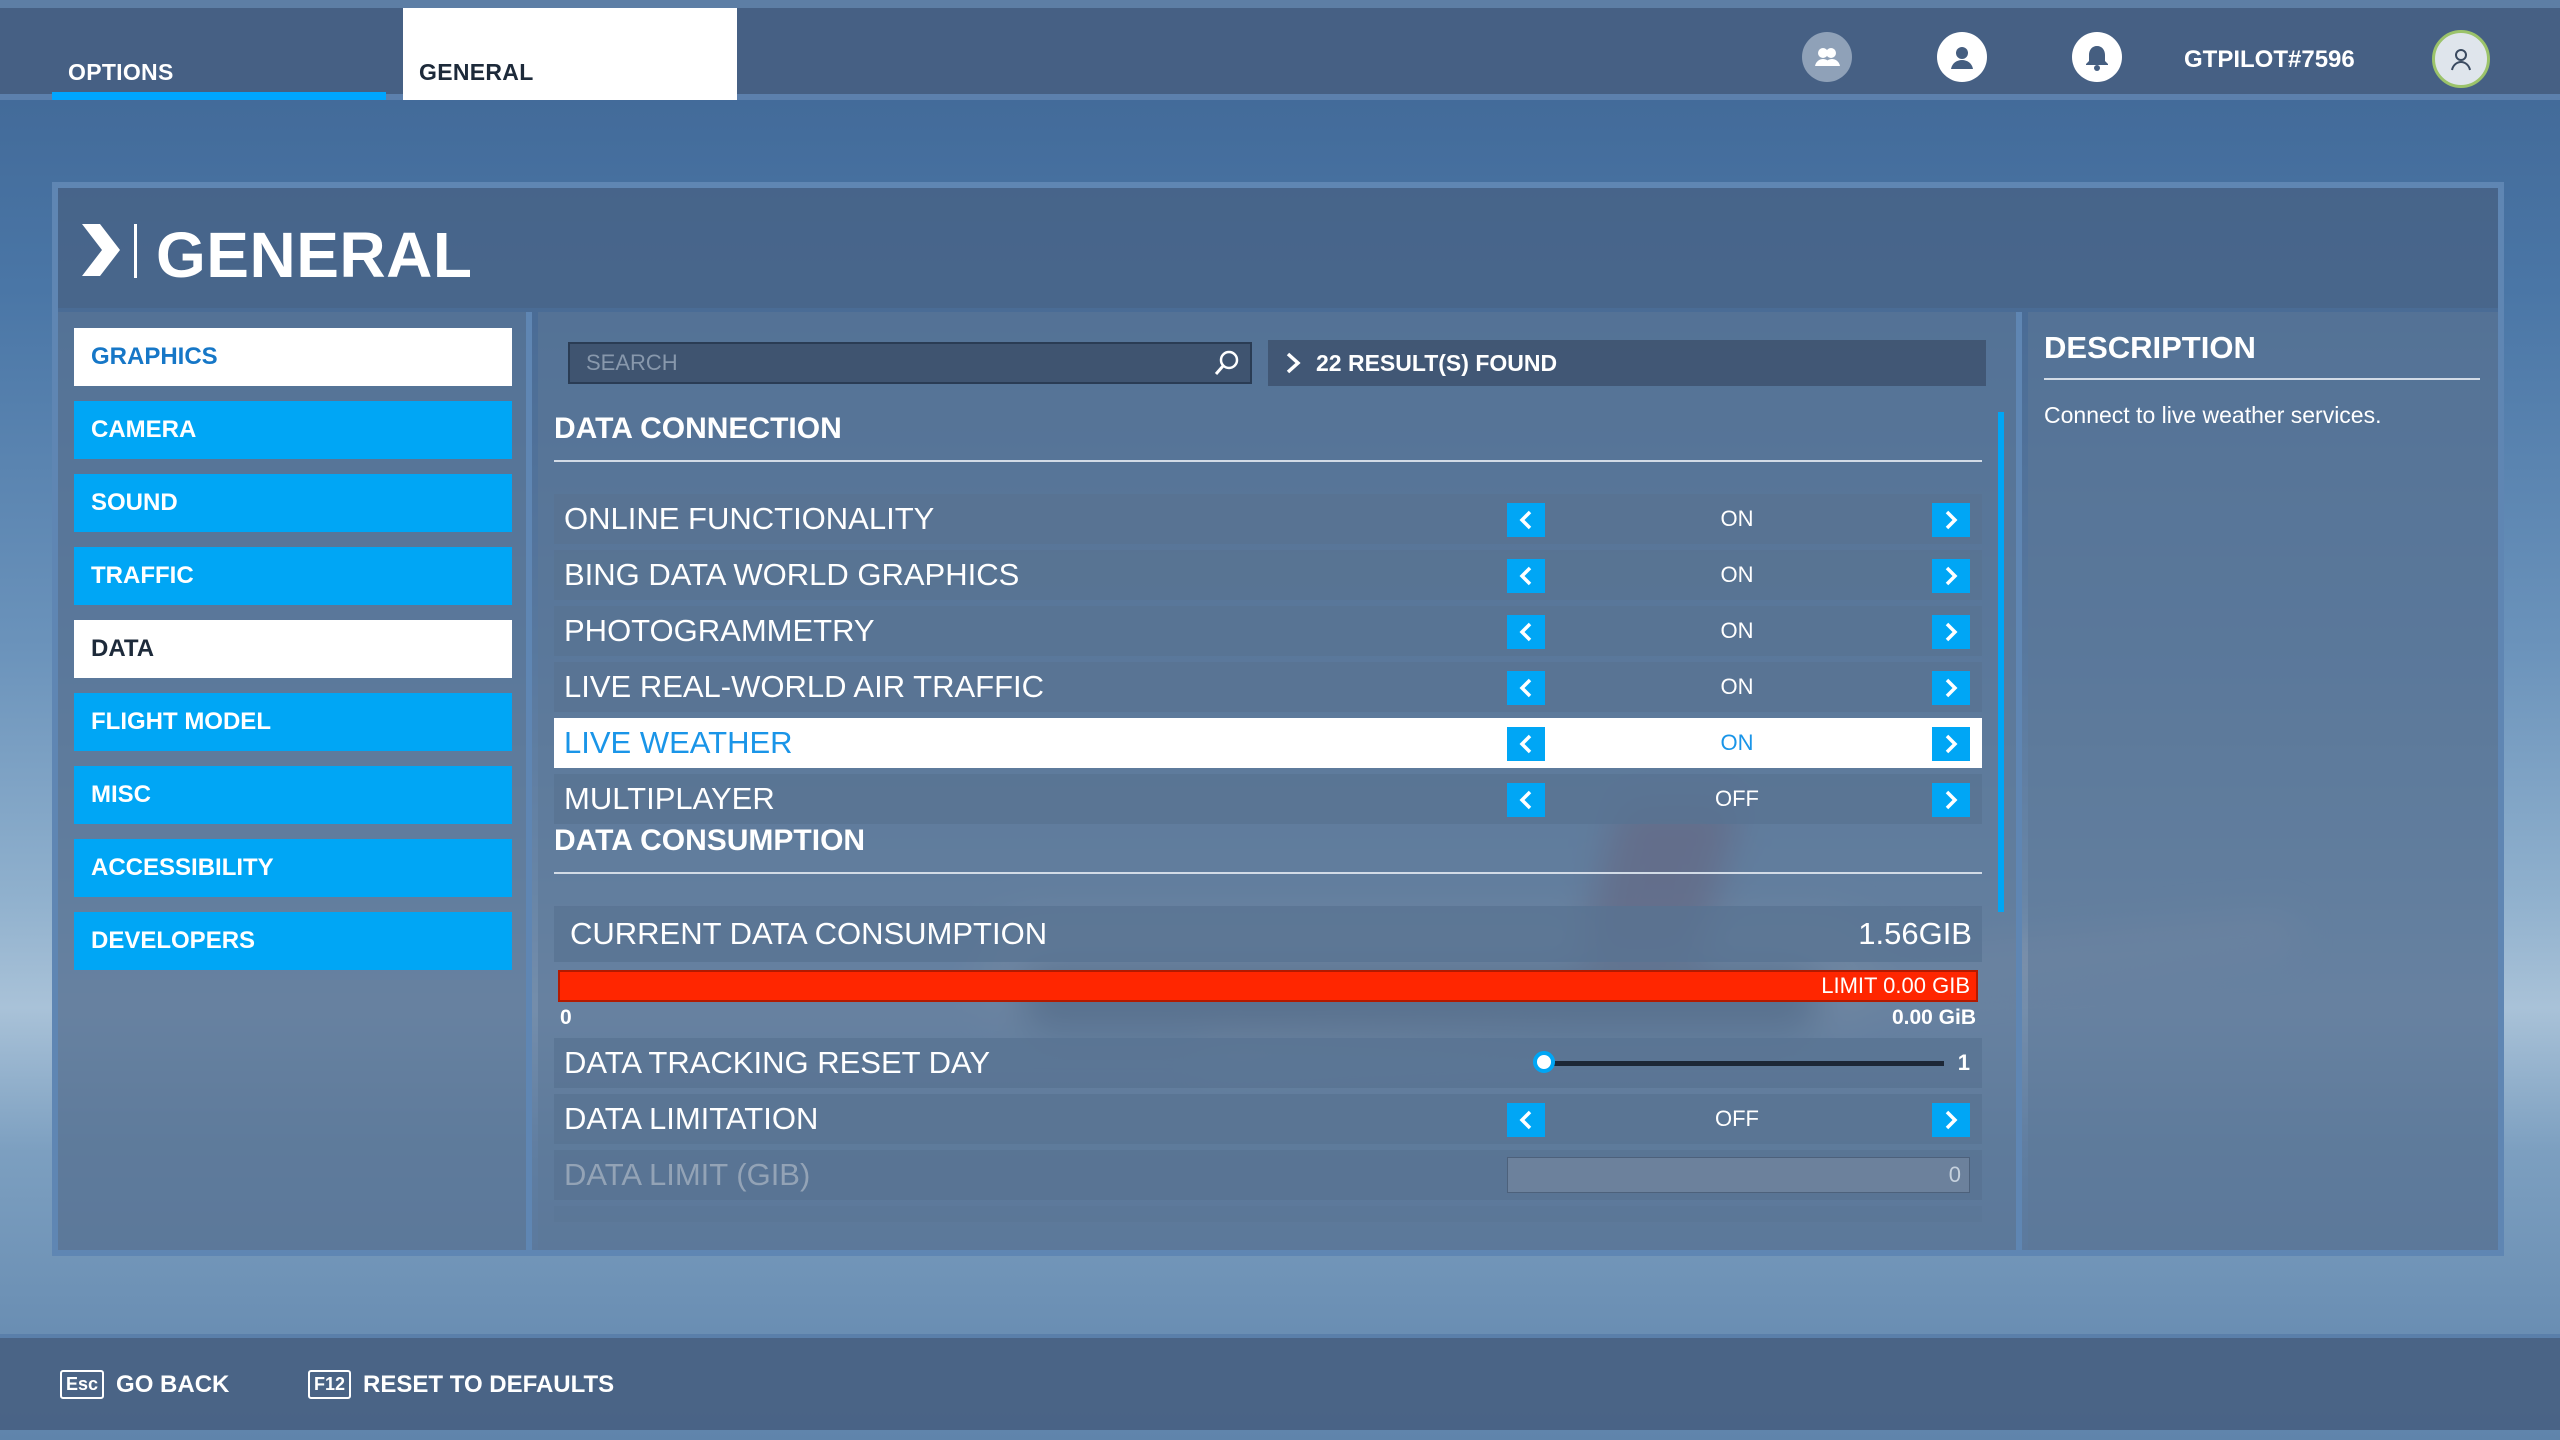 Image resolution: width=2560 pixels, height=1440 pixels. What do you see at coordinates (691, 1118) in the screenshot?
I see `setting-label: DATA LIMITATION` at bounding box center [691, 1118].